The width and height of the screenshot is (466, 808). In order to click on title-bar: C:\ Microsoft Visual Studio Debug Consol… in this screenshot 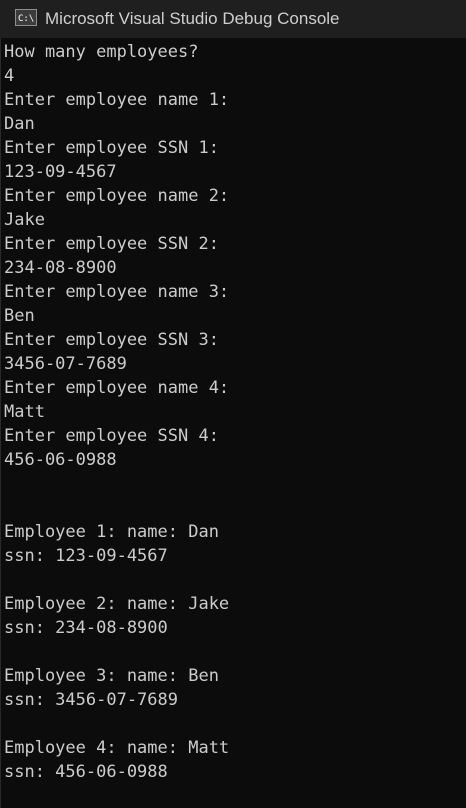, I will do `click(233, 19)`.